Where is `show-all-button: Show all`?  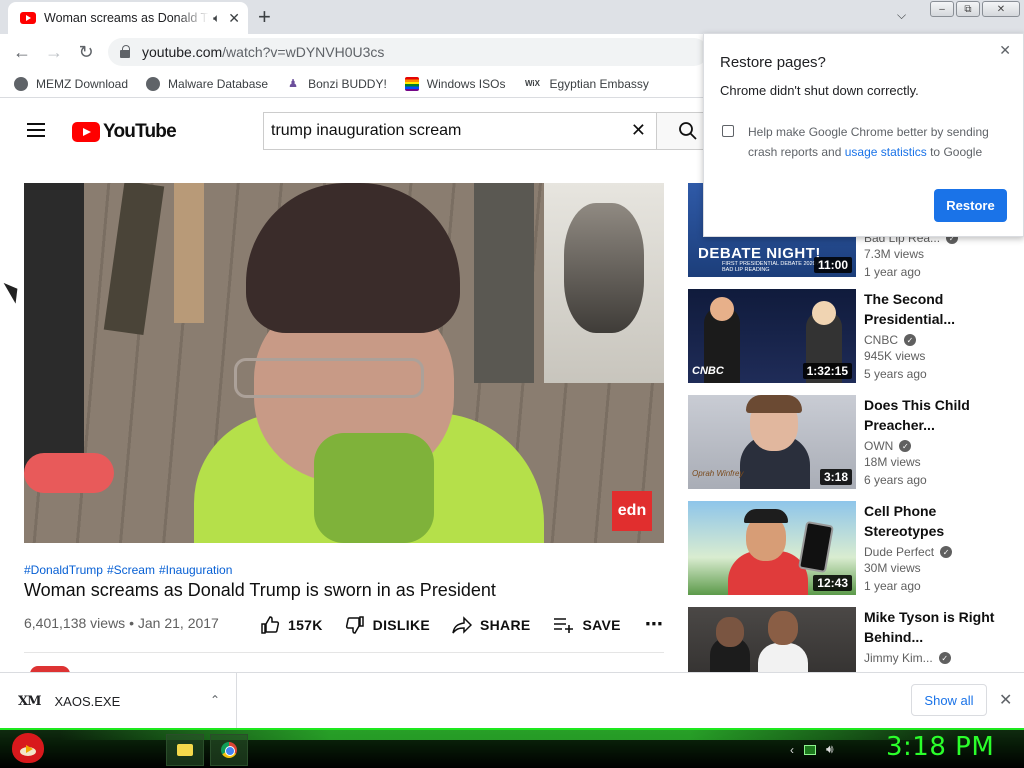 show-all-button: Show all is located at coordinates (949, 700).